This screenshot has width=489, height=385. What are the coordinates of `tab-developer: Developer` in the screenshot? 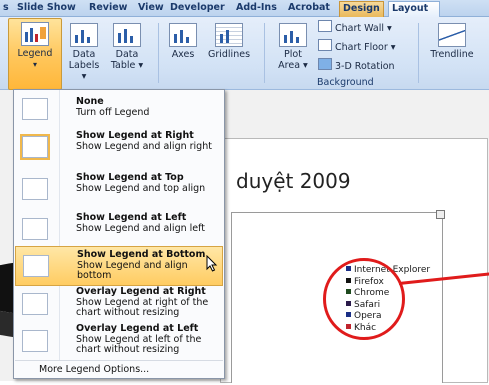 It's located at (197, 8).